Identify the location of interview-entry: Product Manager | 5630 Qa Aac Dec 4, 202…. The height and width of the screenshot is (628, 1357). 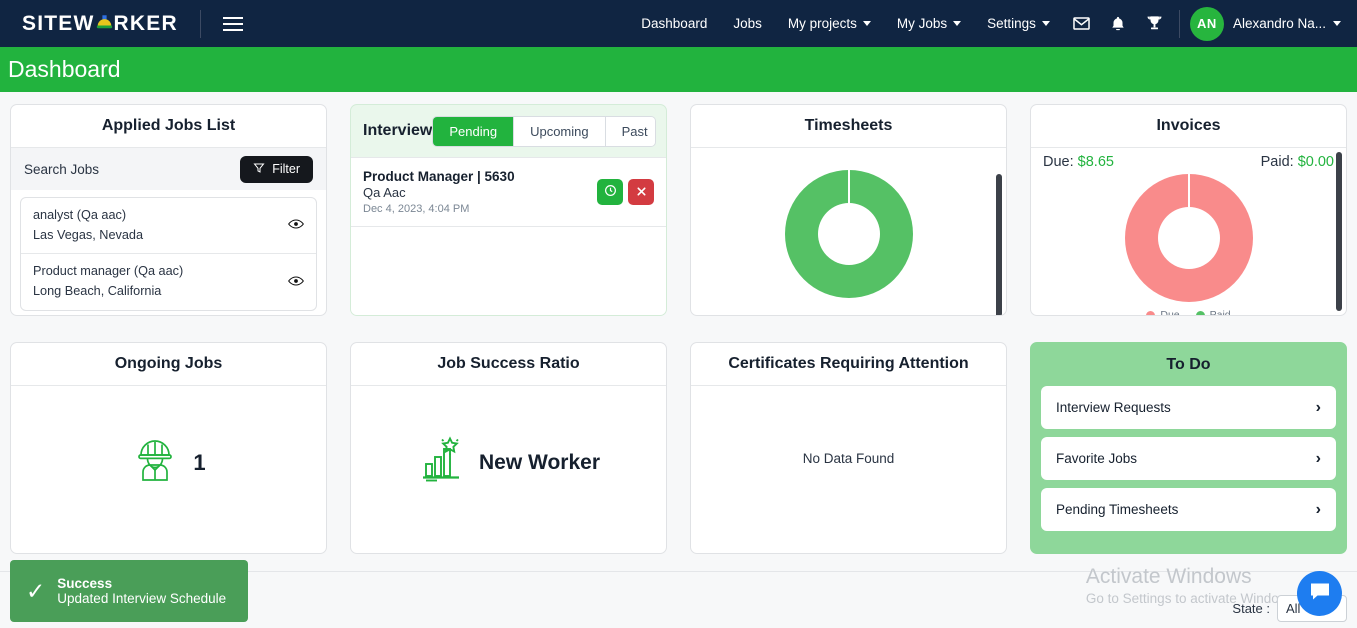
(508, 192).